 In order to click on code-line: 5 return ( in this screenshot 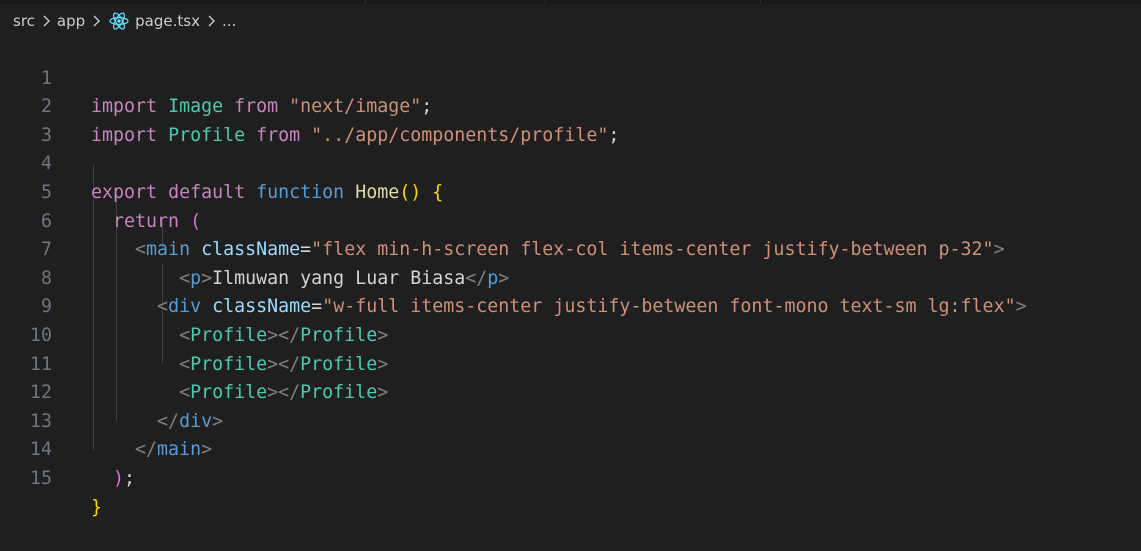, I will do `click(570, 191)`.